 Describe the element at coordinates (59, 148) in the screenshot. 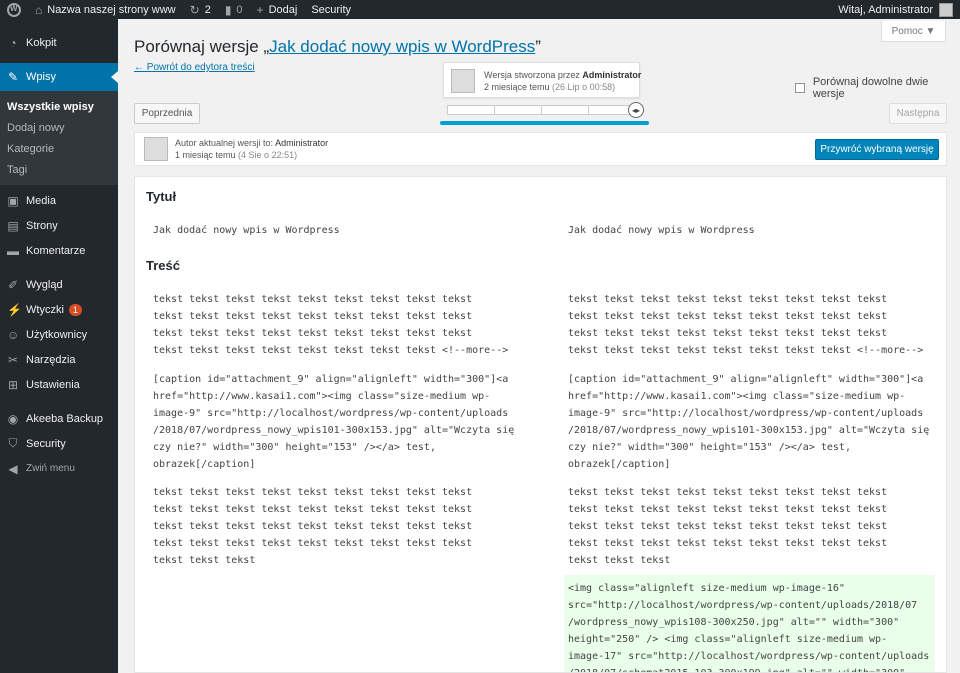

I see `submenu-categories: Kategorie` at that location.